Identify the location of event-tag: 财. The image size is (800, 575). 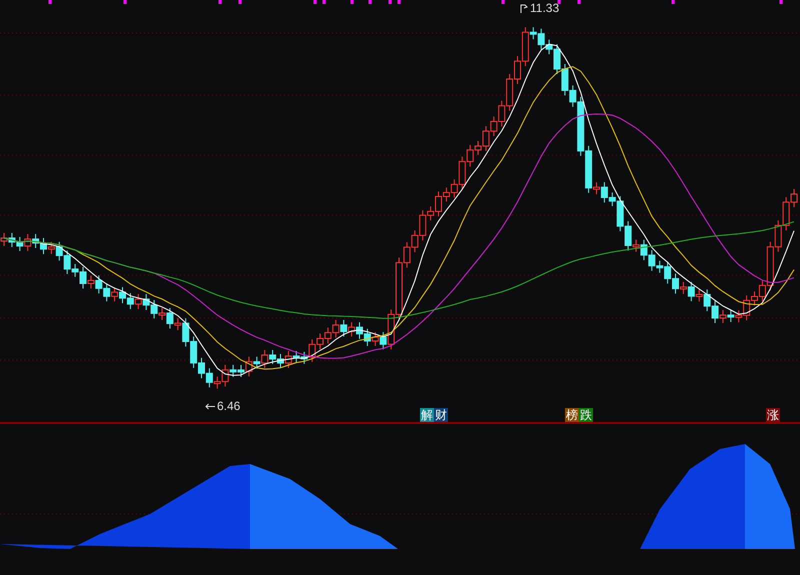
(441, 415).